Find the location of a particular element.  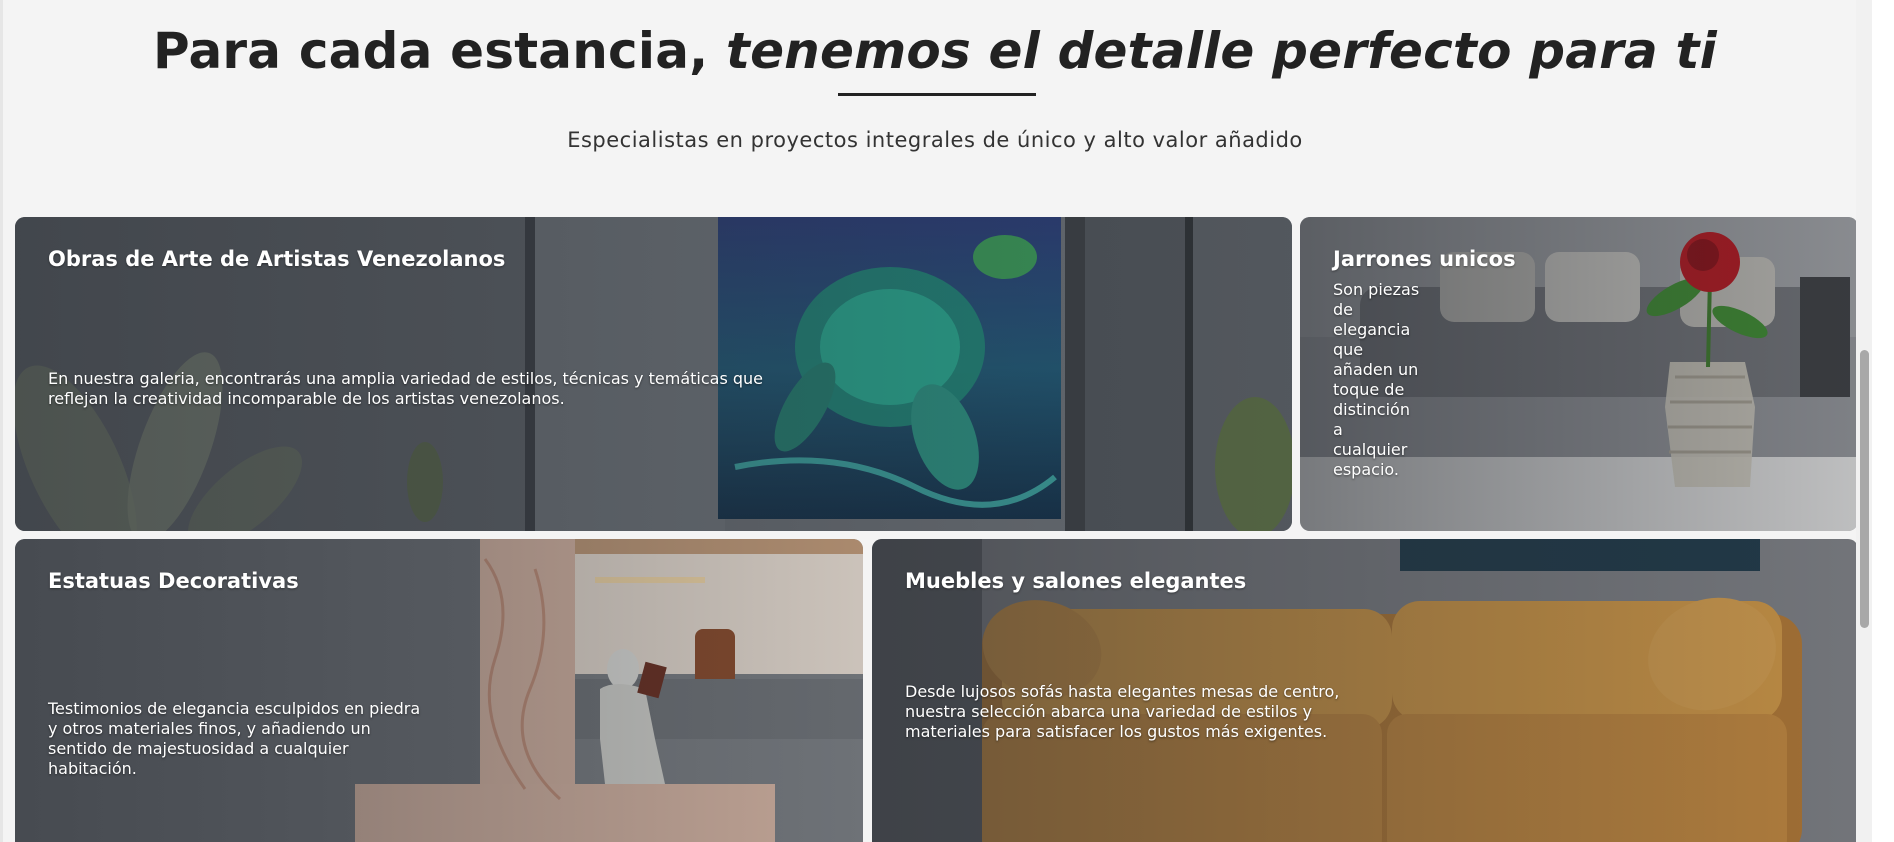

right-gutter is located at coordinates (1883, 421).